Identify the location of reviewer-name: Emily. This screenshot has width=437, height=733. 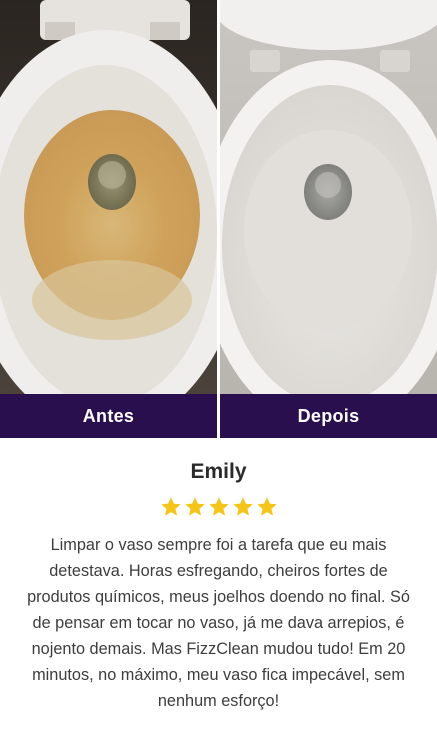
(218, 471).